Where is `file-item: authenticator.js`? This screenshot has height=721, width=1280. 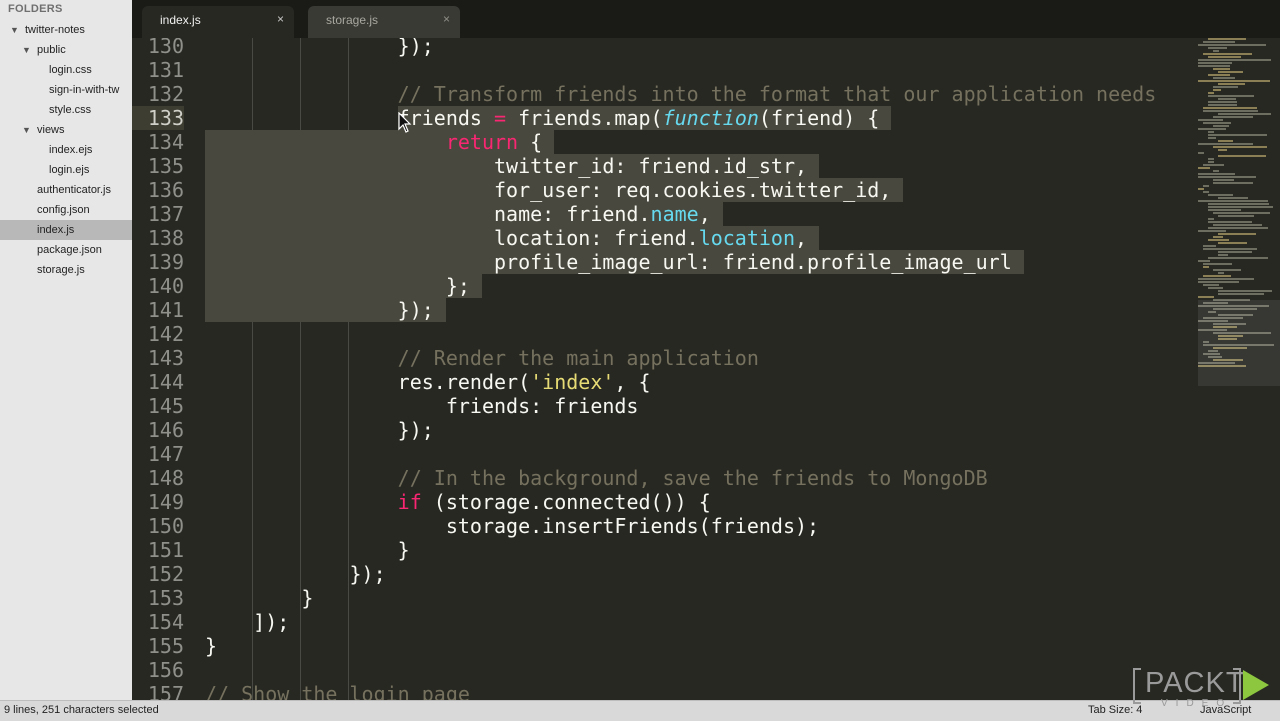
file-item: authenticator.js is located at coordinates (66, 190).